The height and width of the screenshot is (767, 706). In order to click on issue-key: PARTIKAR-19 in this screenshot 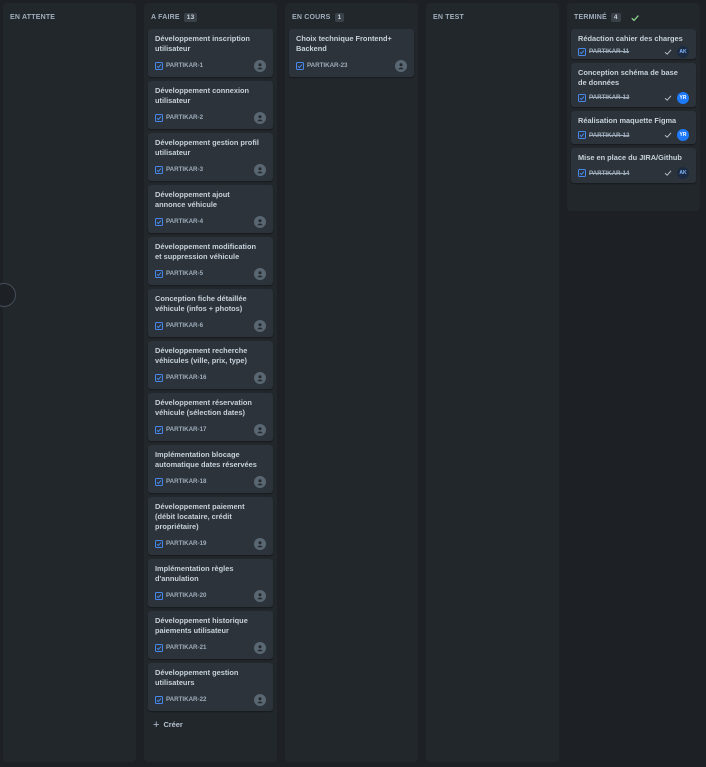, I will do `click(186, 543)`.